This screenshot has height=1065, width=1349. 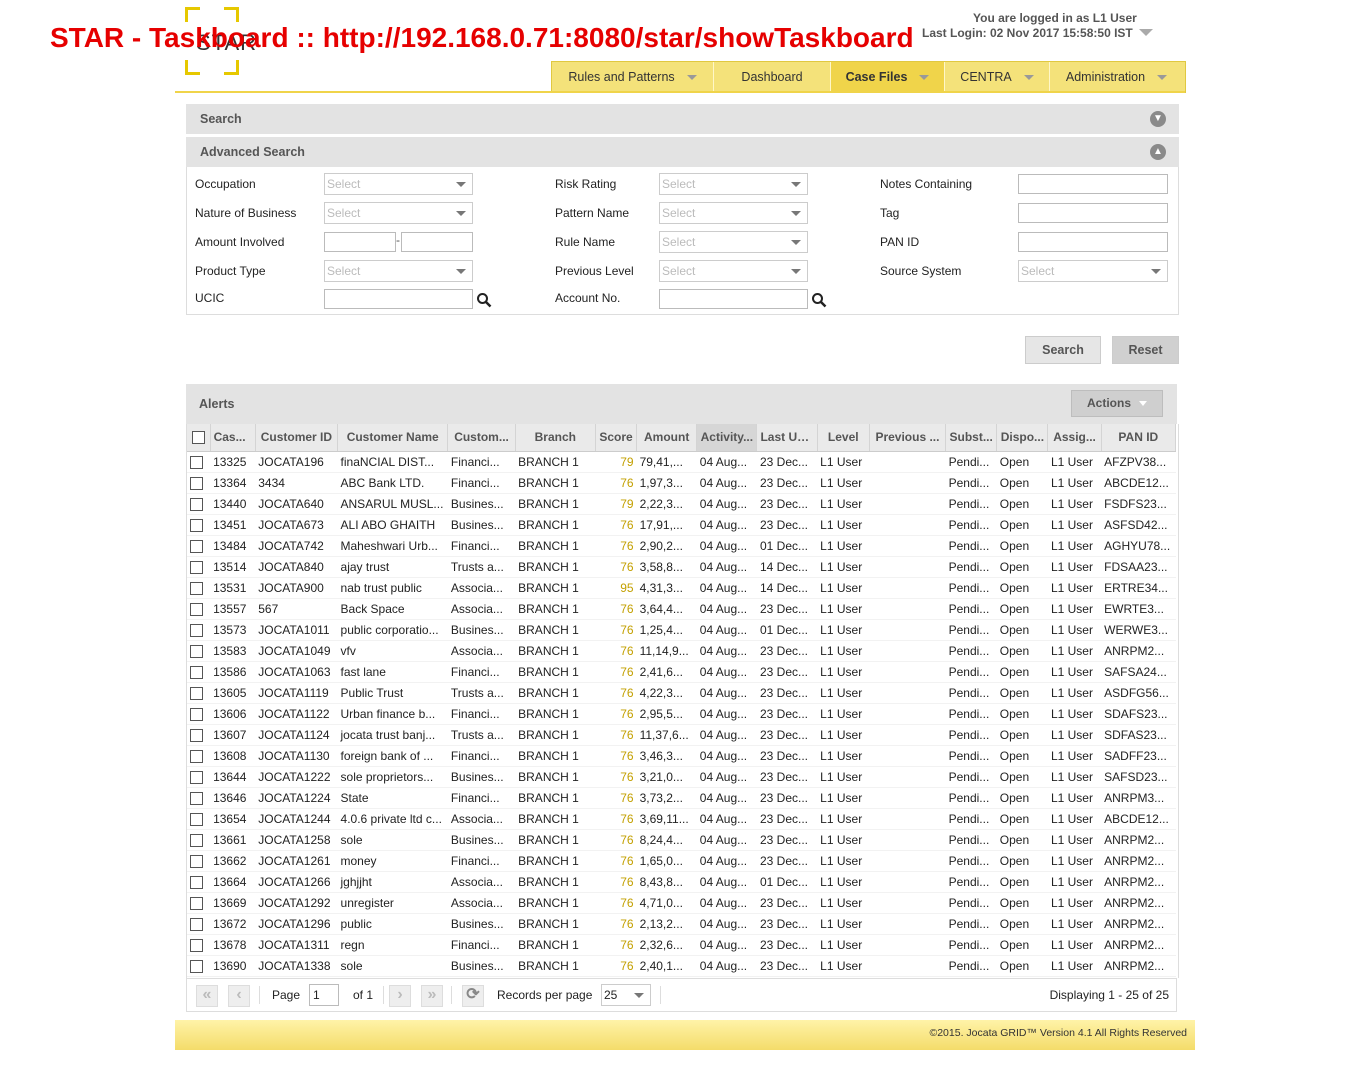 What do you see at coordinates (1117, 403) in the screenshot?
I see `actions-button: Actions` at bounding box center [1117, 403].